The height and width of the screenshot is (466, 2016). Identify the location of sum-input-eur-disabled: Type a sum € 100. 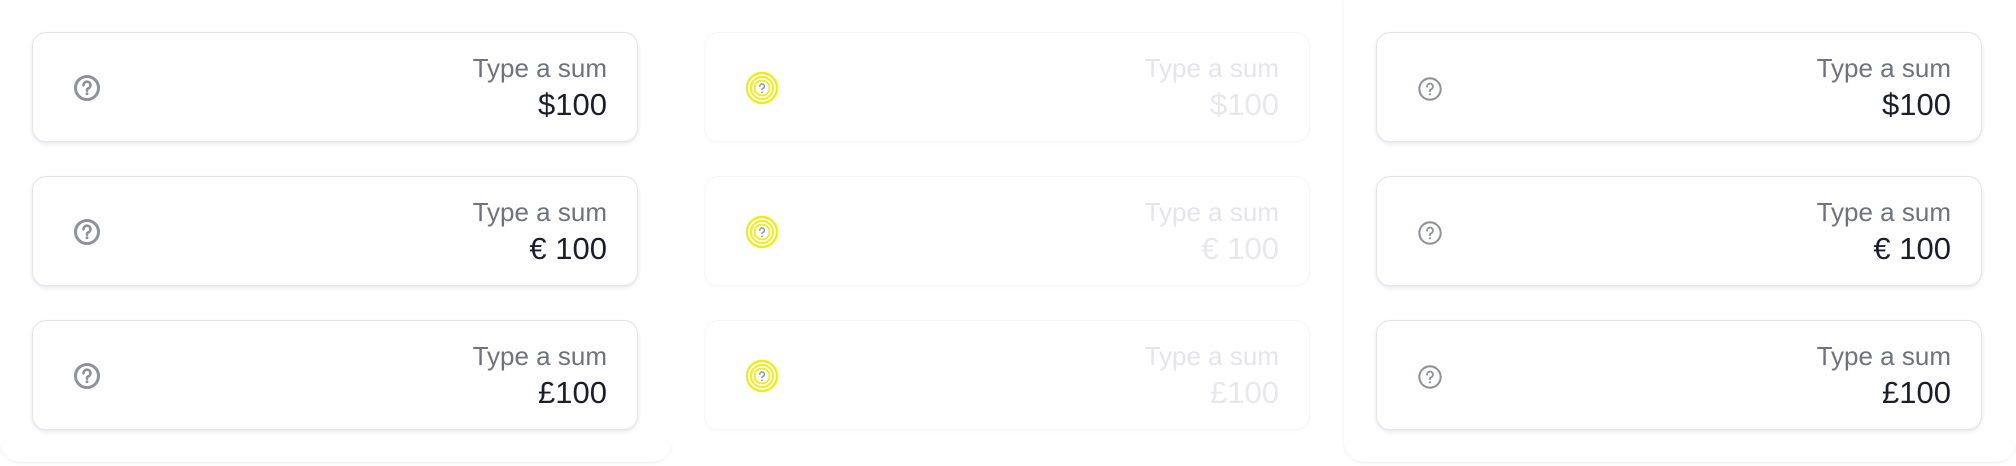
(1007, 231).